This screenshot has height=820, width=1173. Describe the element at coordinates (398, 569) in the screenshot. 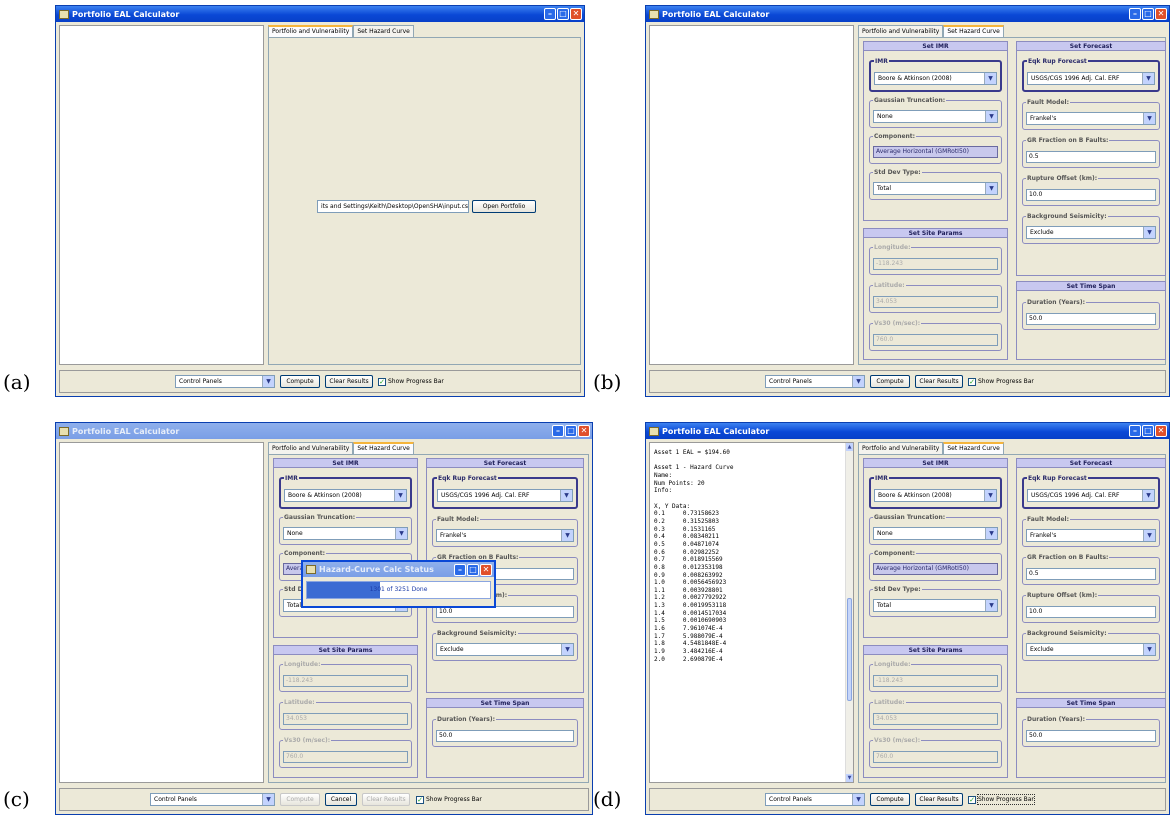

I see `dialog-title-bar: Hazard-Curve Calc Status – □ ✕` at that location.